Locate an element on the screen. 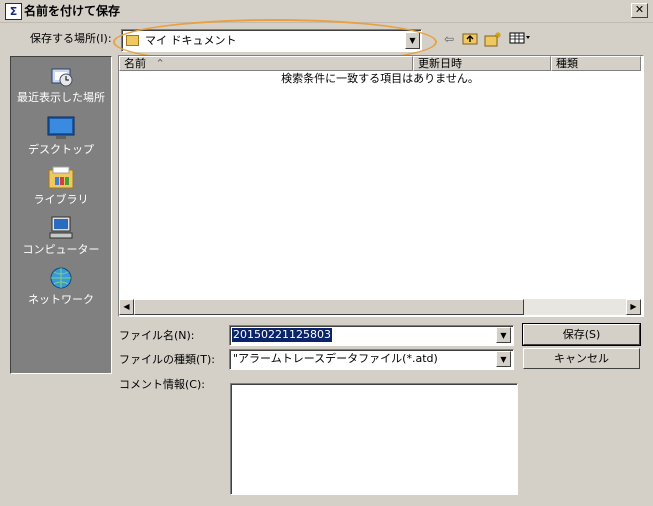 The height and width of the screenshot is (506, 653). places-bar: 最近表示した場所 デスクトップ ライブラリ コンピューター ネットワーク is located at coordinates (61, 215).